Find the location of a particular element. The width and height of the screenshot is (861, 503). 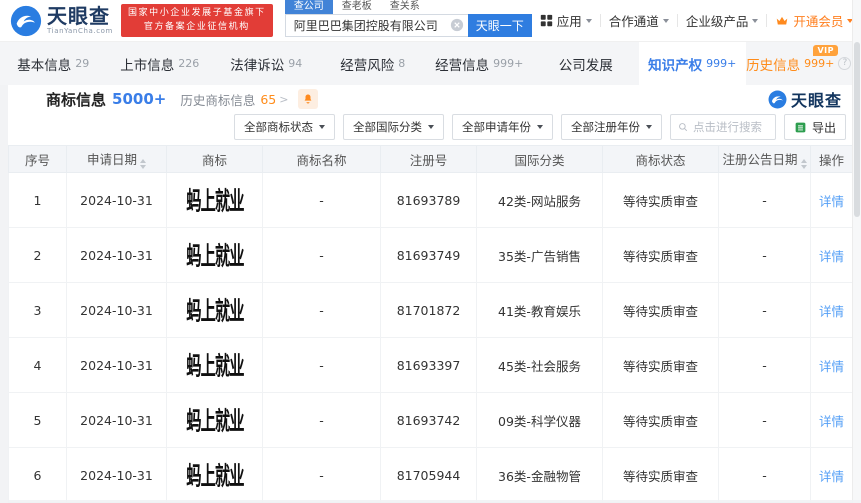

tab-法律诉讼: 法律诉讼 94 is located at coordinates (266, 63).